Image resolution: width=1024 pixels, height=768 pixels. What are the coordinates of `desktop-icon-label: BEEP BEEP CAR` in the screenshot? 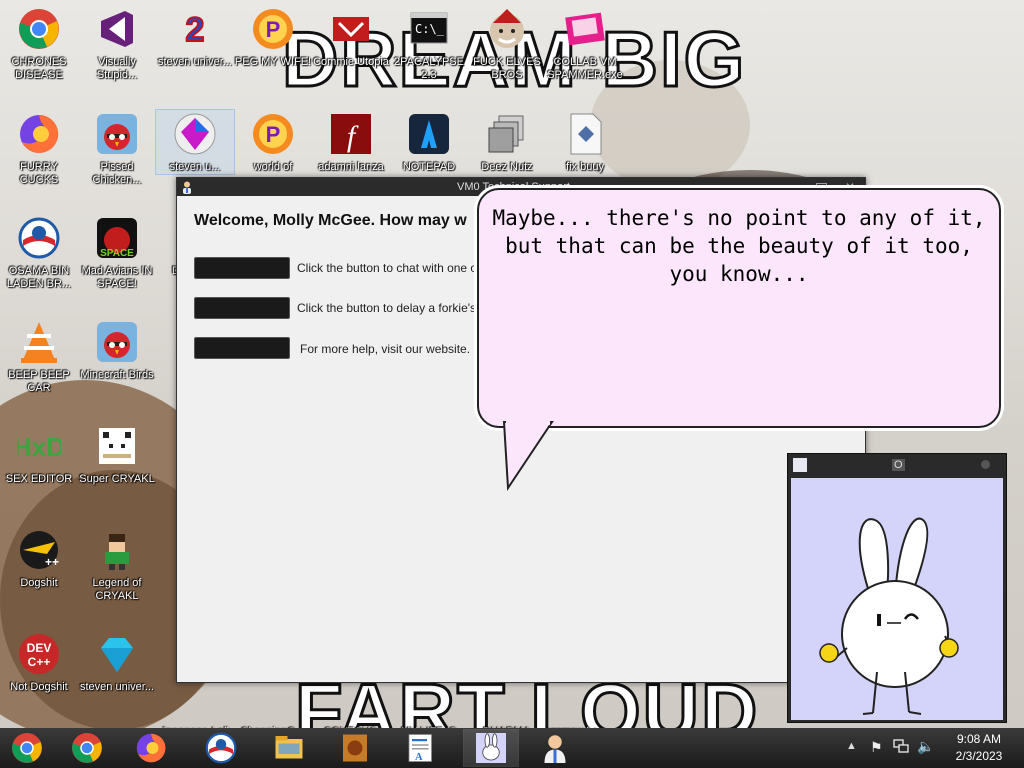 It's located at (39, 381).